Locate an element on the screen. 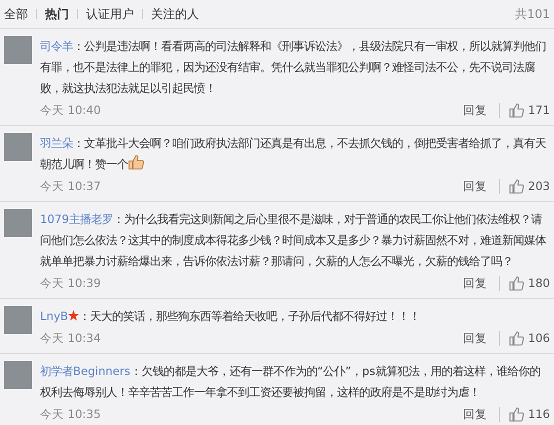 This screenshot has width=554, height=425. comment-text: LnyB ：天大的笑话，那些狗东西等着给天收吧，子孙后代都不得好过！！！ is located at coordinates (231, 316).